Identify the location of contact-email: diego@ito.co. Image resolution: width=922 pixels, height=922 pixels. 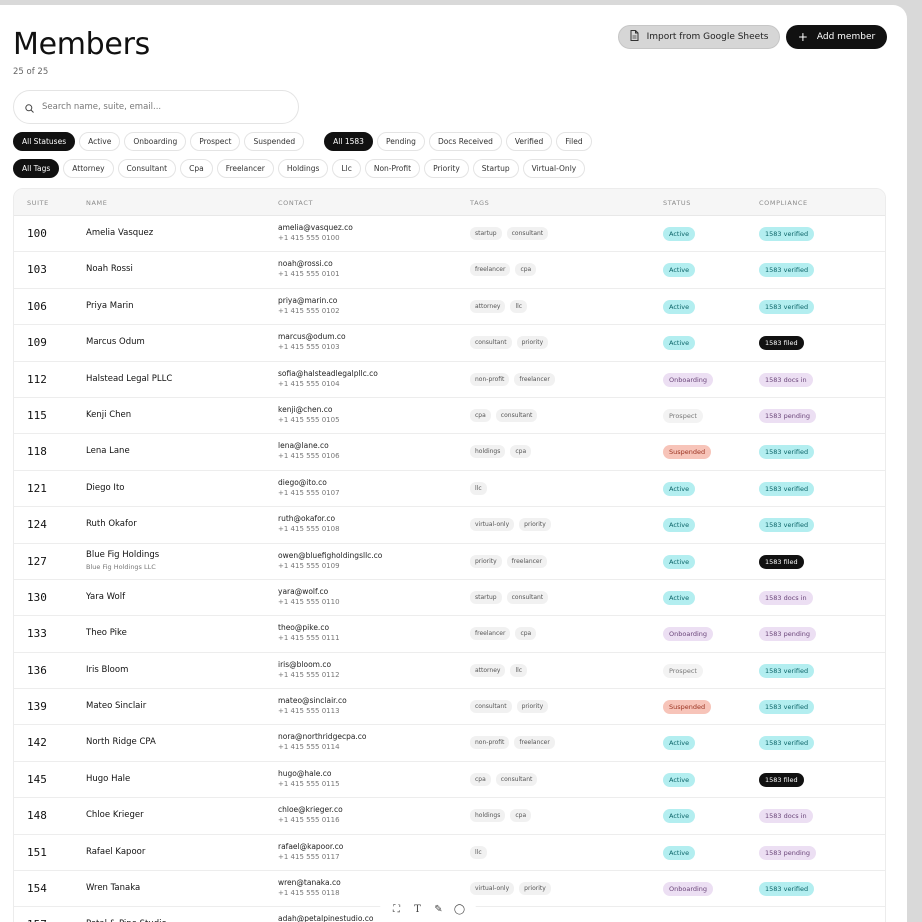
(302, 482).